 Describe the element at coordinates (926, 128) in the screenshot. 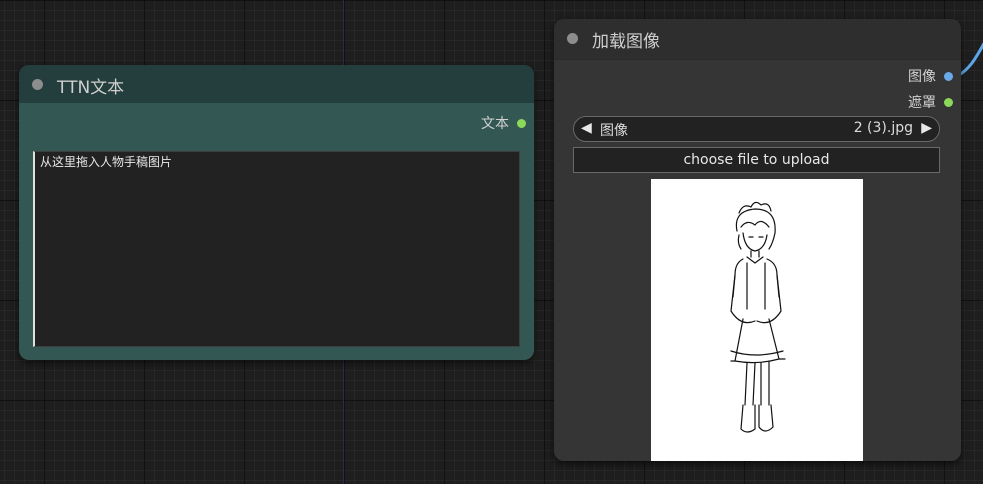

I see `next-arrow-icon: ▶` at that location.